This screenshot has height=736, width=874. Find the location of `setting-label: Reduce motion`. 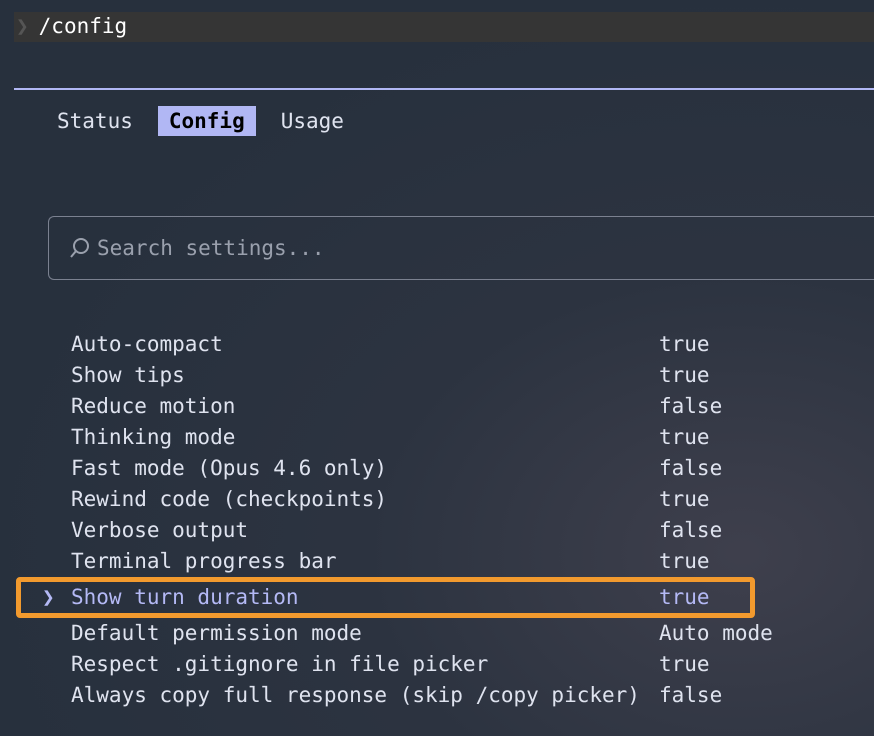

setting-label: Reduce motion is located at coordinates (153, 406).